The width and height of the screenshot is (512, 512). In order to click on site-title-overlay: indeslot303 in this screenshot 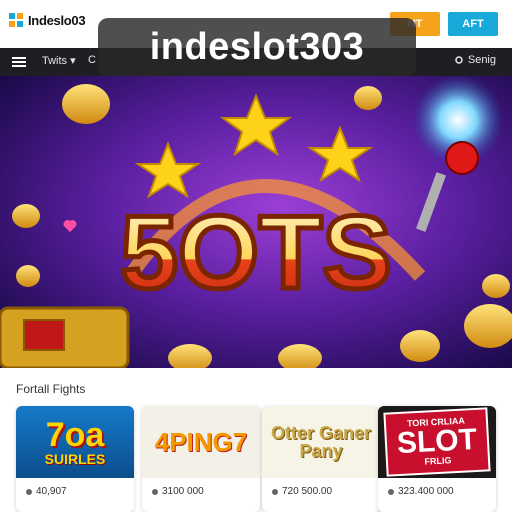, I will do `click(257, 47)`.